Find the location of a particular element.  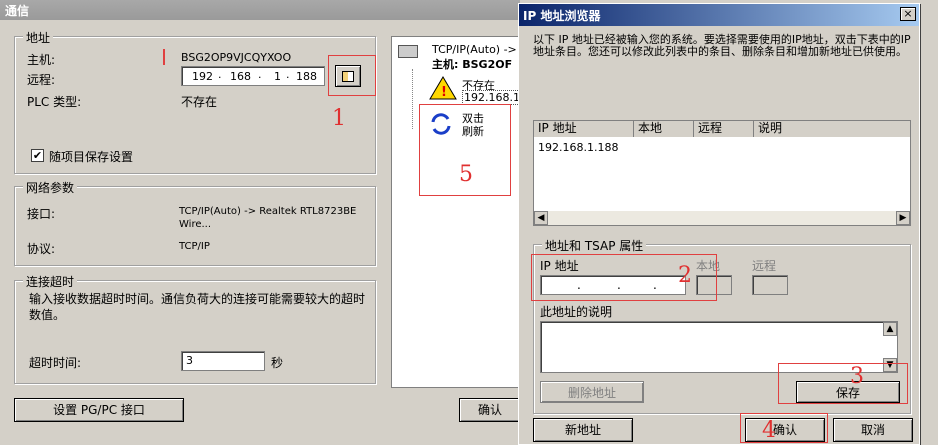

timeout-description: 输入接收数据超时时间。通信负荷大的连接可能需要较大的超时数值。 is located at coordinates (197, 307).